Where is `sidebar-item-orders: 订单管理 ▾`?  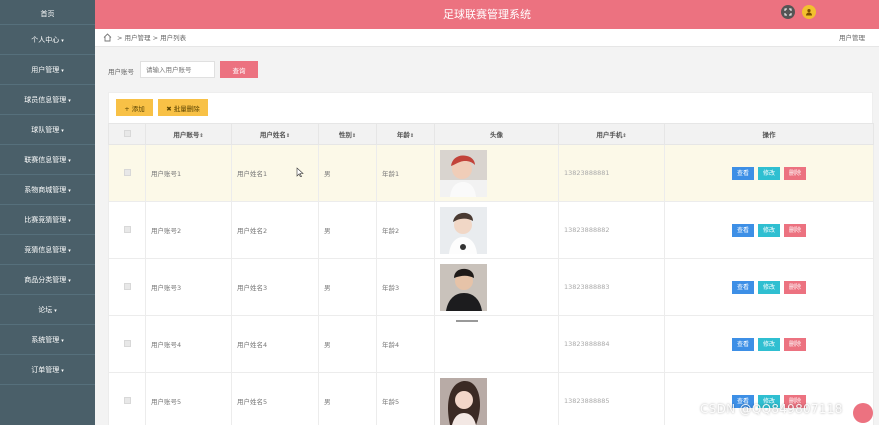
sidebar-item-orders: 订单管理 ▾ is located at coordinates (47, 370).